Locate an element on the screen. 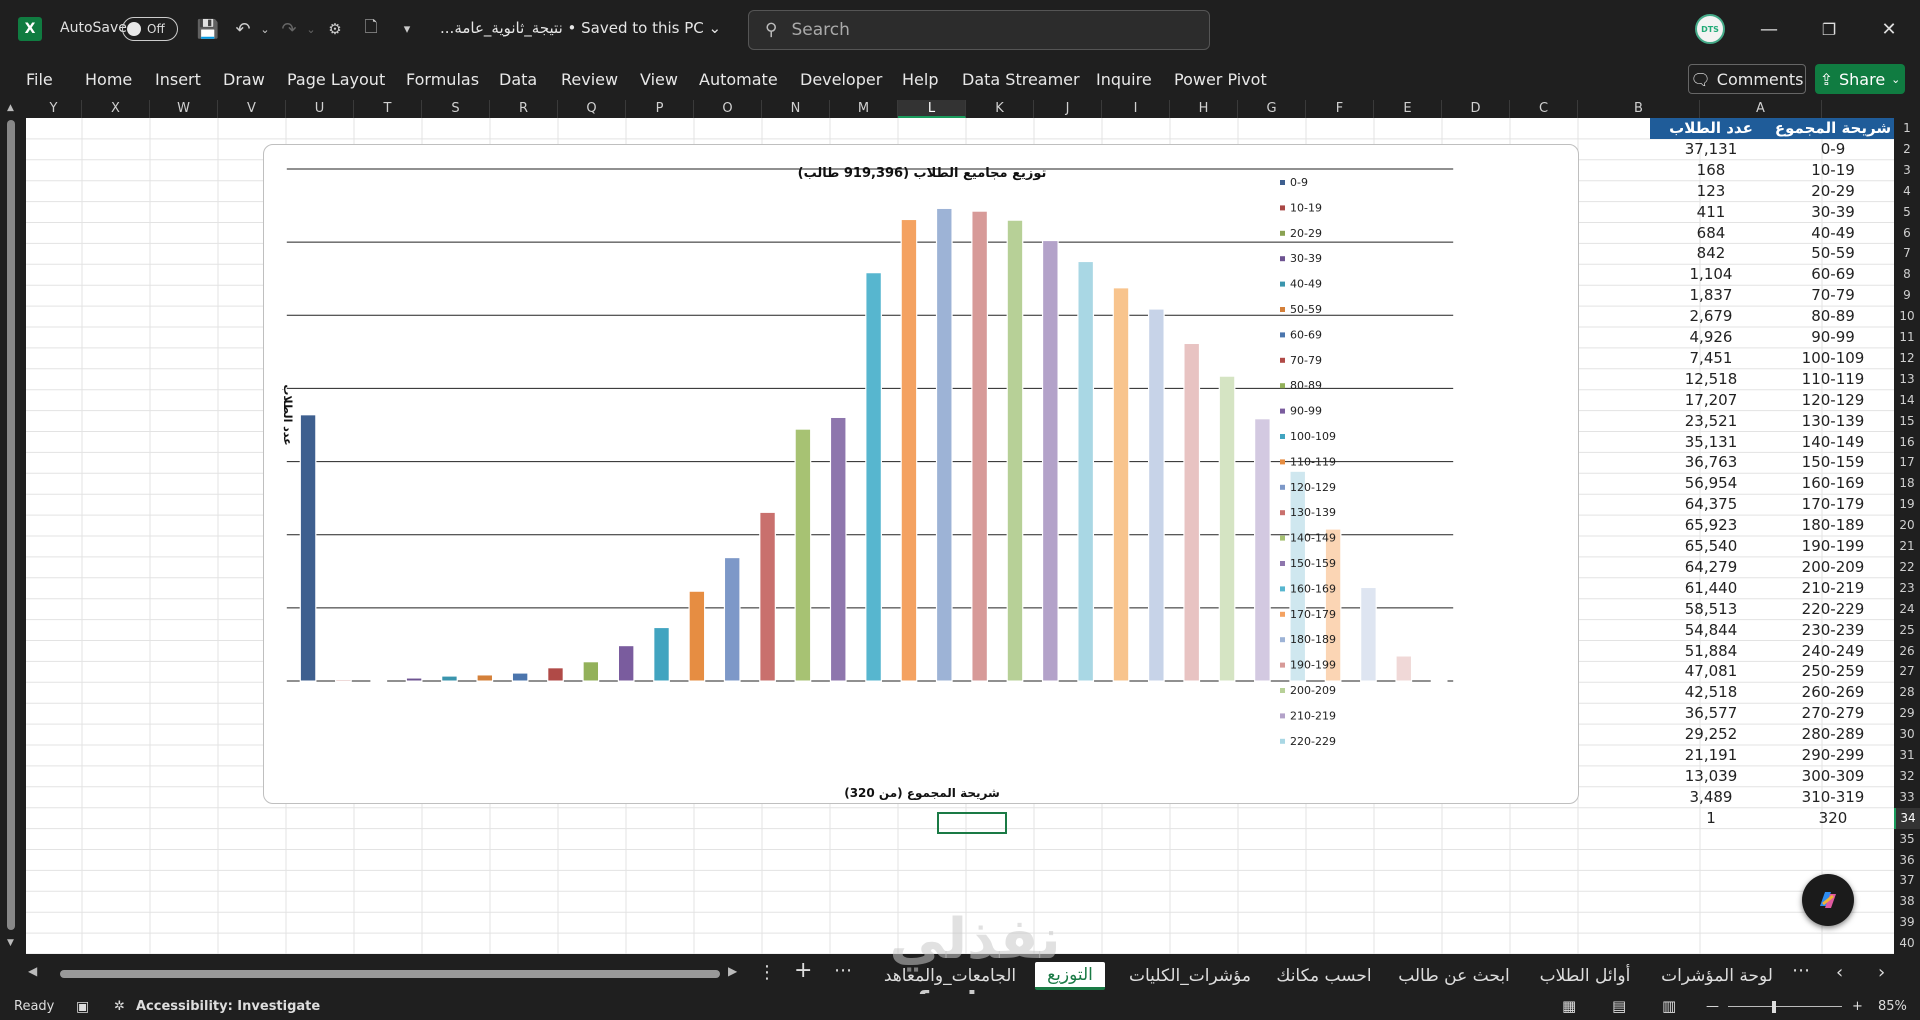 This screenshot has width=1920, height=1020. zoom-out-icon: — is located at coordinates (1712, 1006).